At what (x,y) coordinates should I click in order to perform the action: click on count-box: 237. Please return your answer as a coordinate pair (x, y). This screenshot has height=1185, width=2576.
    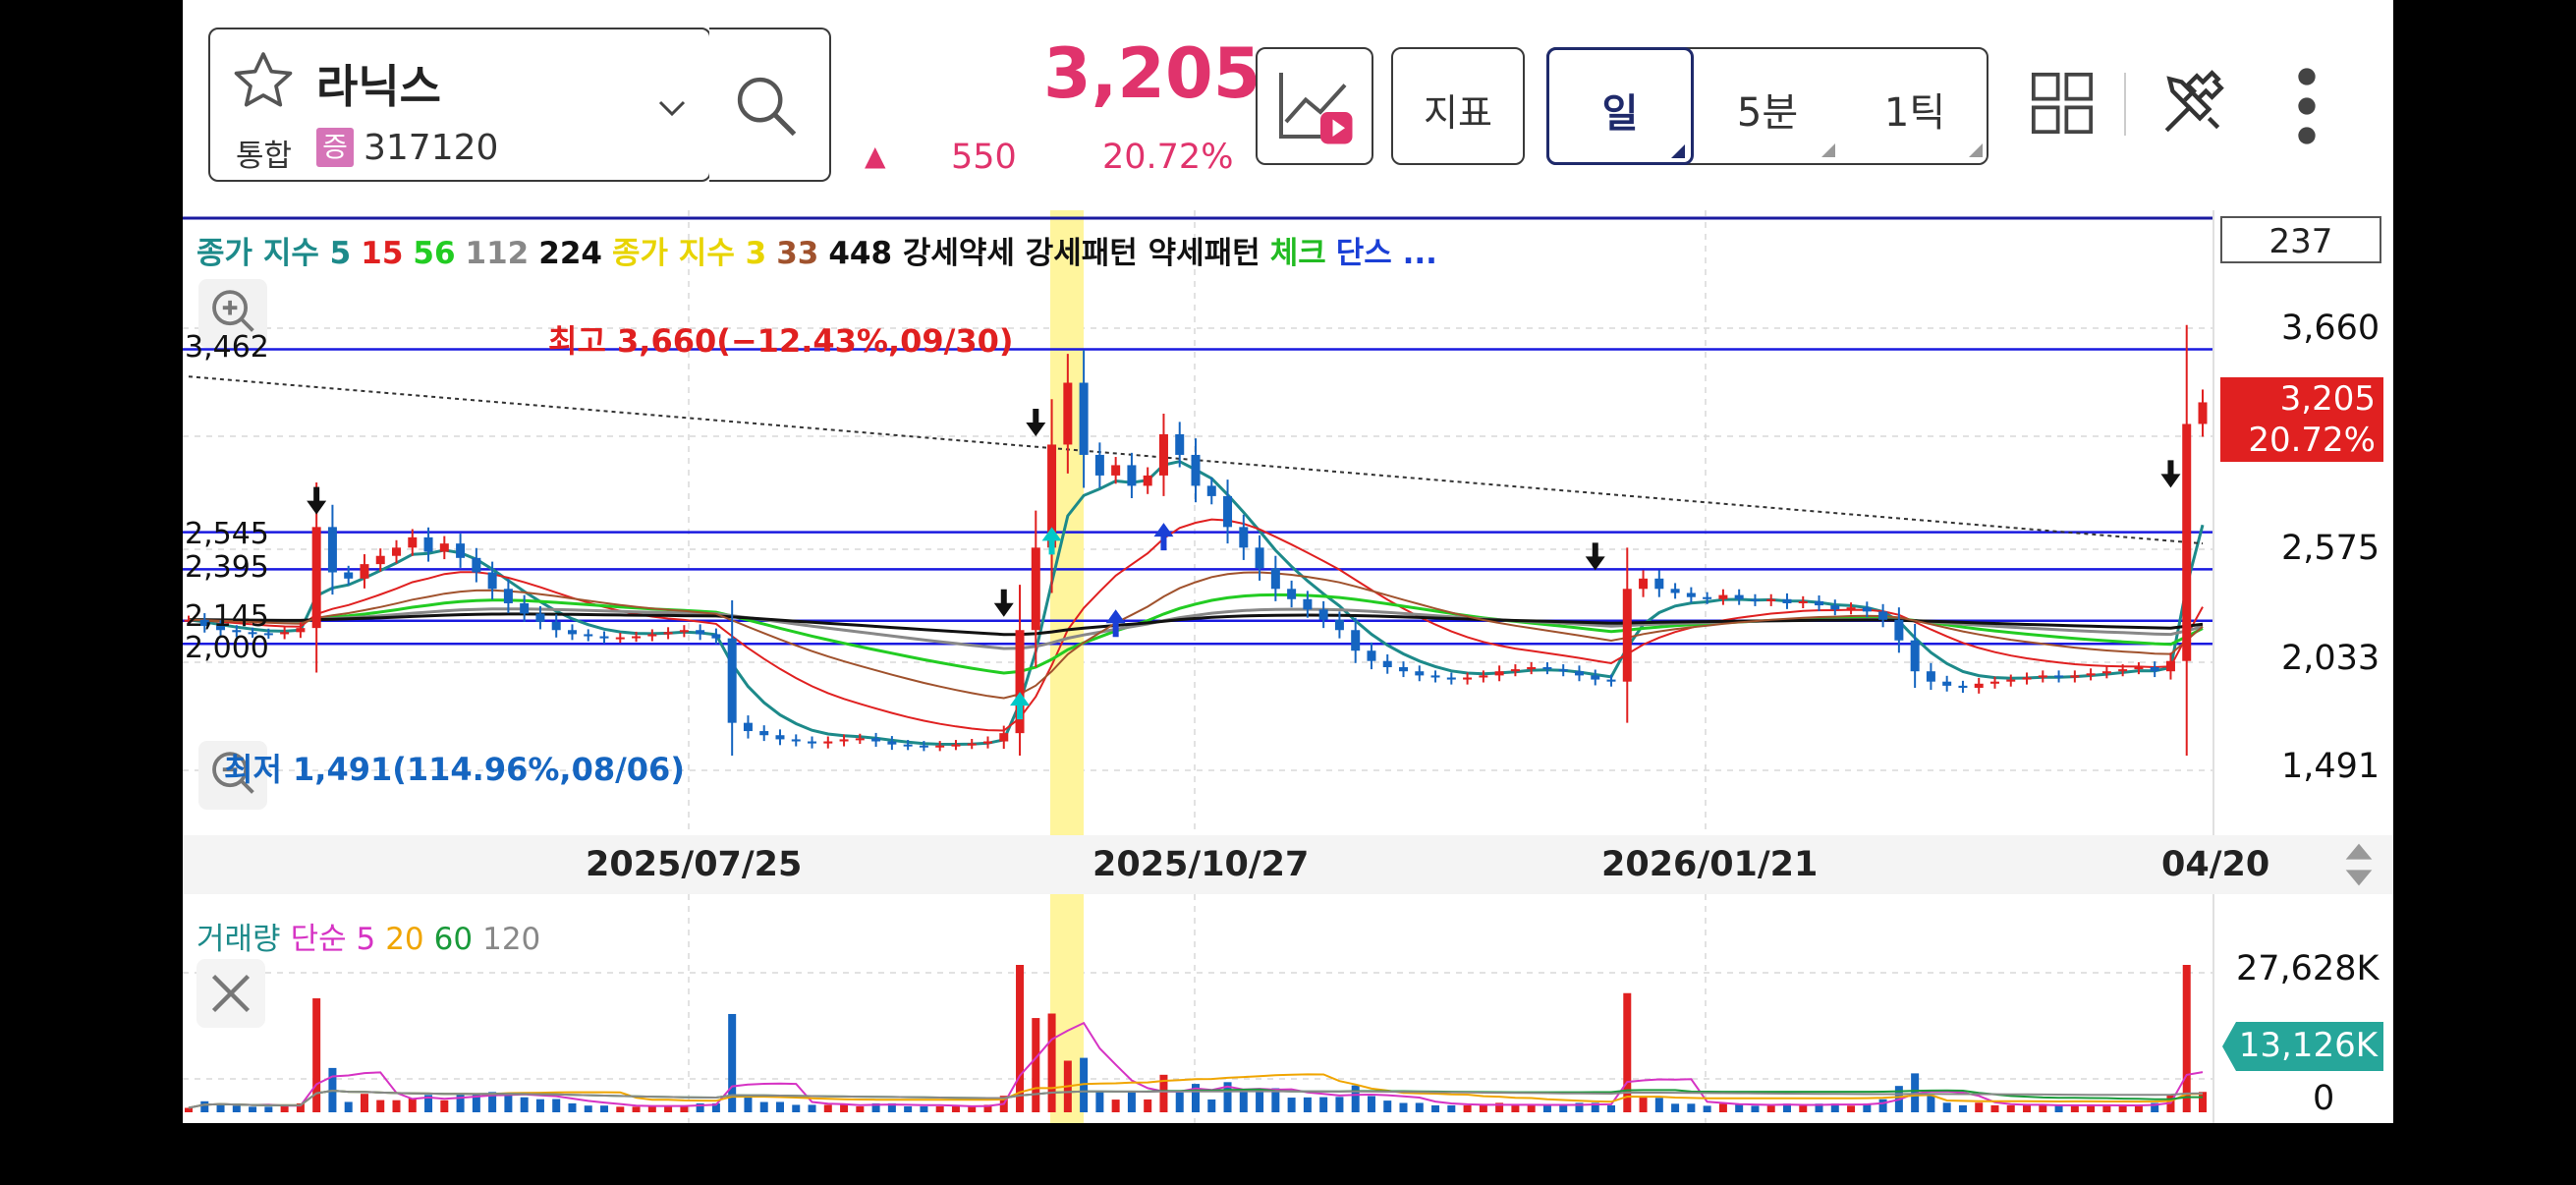
    Looking at the image, I should click on (2300, 240).